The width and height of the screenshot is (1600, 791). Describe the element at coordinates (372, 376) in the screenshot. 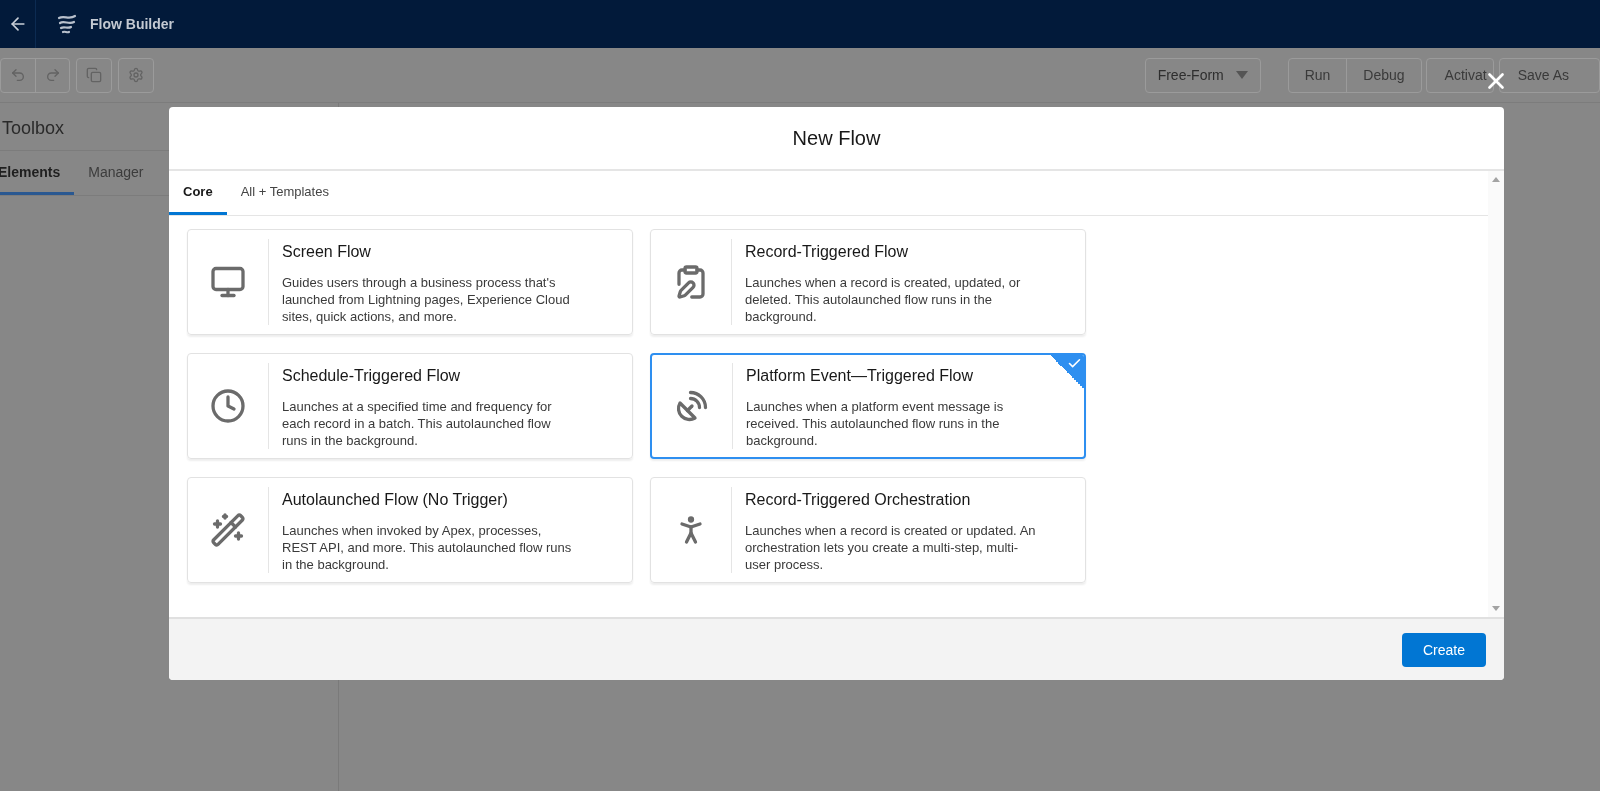

I see `card-title: Schedule-Triggered Flow` at that location.